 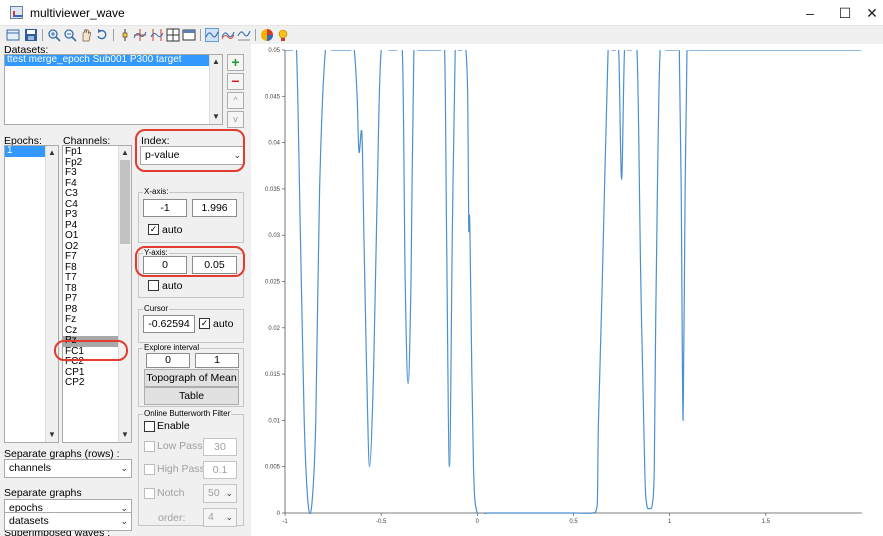 I want to click on explore-end-field: 1, so click(x=217, y=360).